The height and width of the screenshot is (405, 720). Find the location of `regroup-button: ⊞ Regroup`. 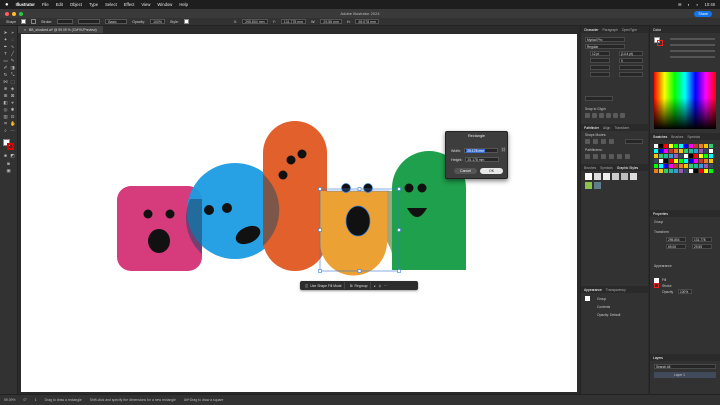

regroup-button: ⊞ Regroup is located at coordinates (359, 285).